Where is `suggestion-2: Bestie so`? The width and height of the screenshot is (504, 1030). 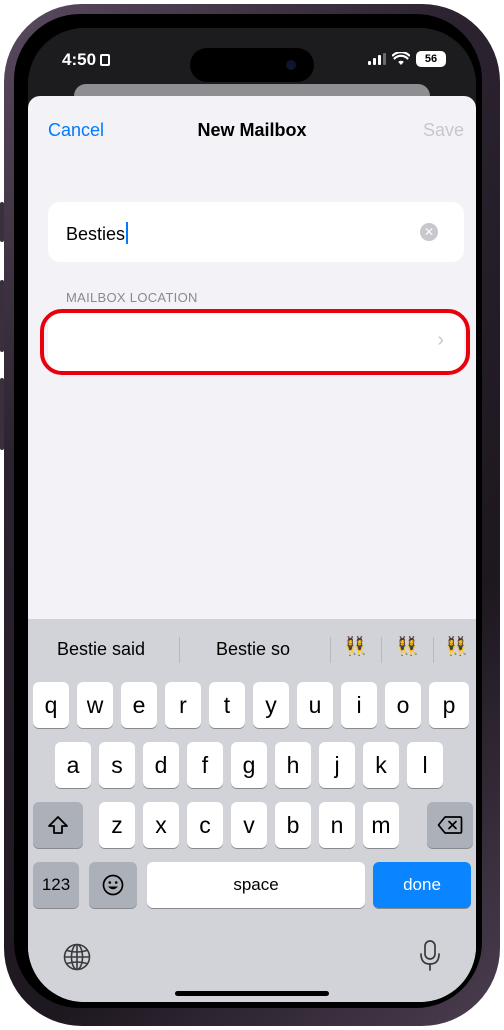 suggestion-2: Bestie so is located at coordinates (253, 649).